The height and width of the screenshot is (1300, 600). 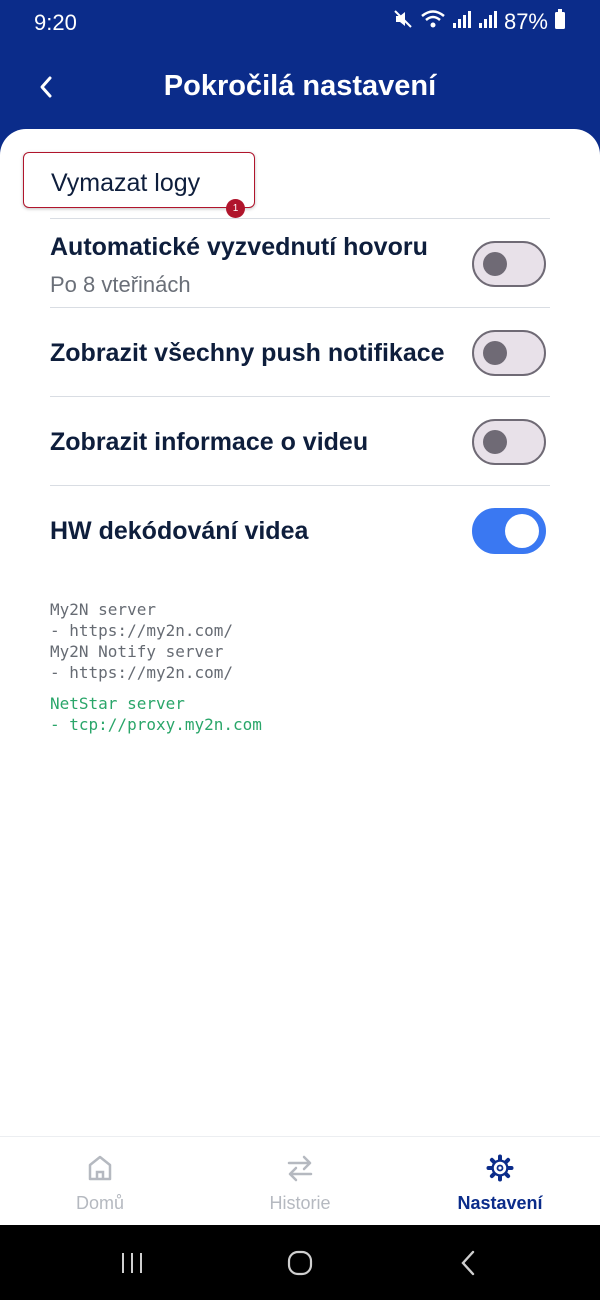 What do you see at coordinates (55, 22) in the screenshot?
I see `status-time: 9:20` at bounding box center [55, 22].